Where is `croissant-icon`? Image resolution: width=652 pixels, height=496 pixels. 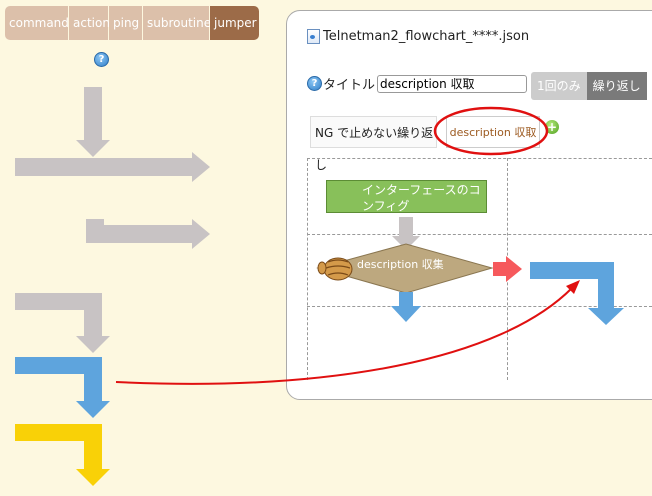 croissant-icon is located at coordinates (335, 269).